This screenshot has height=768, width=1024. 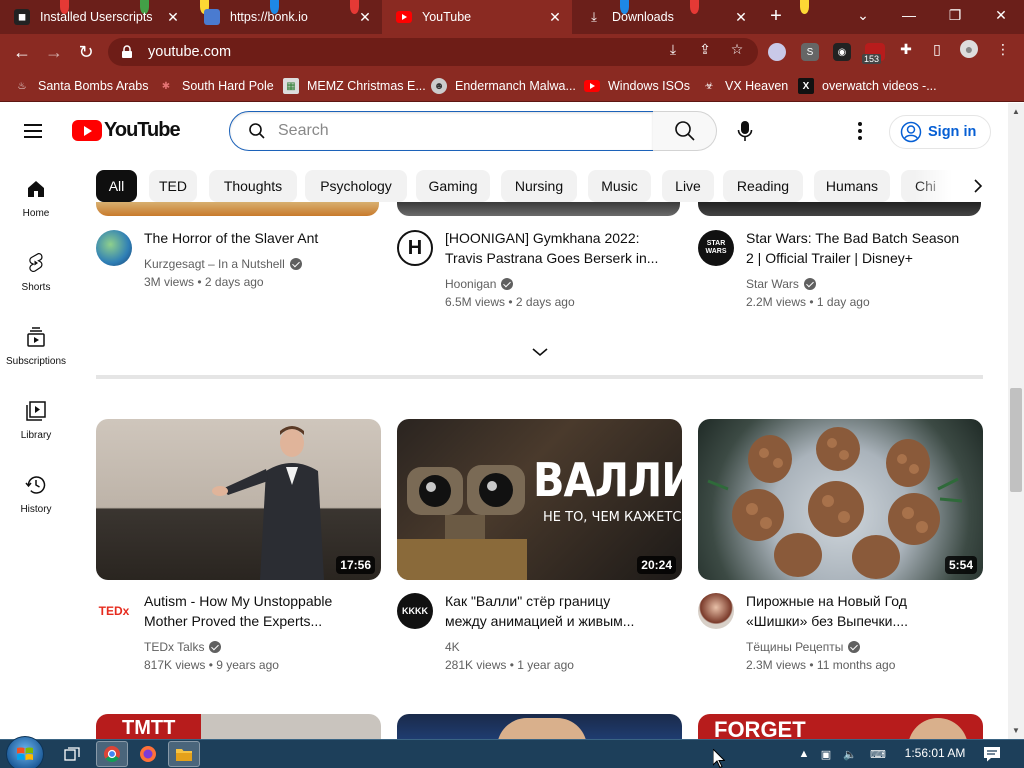 What do you see at coordinates (852, 186) in the screenshot?
I see `chip-humans: Humans` at bounding box center [852, 186].